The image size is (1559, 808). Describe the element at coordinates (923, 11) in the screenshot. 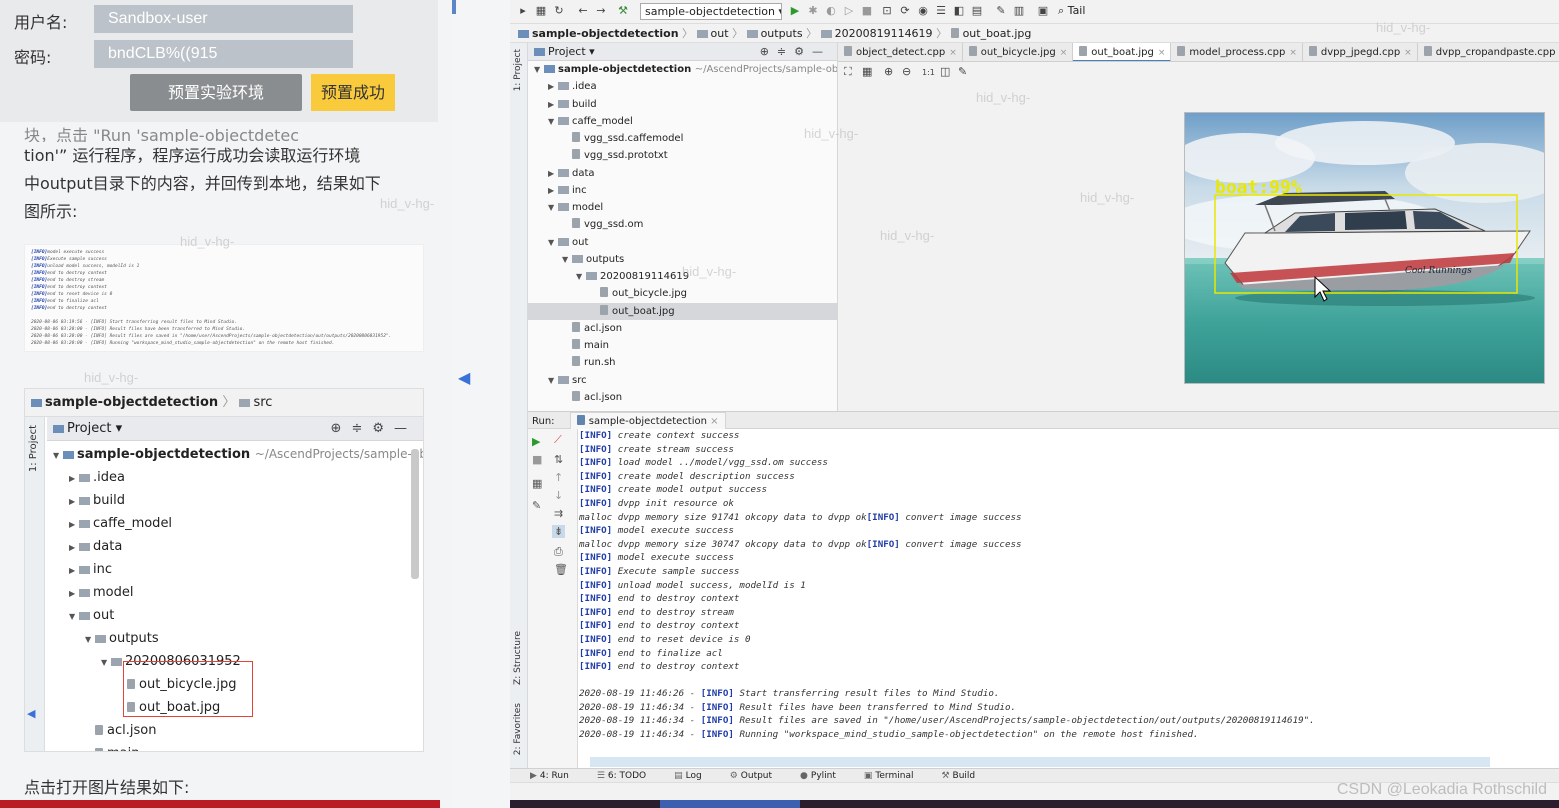

I see `view-icon: ◉` at that location.